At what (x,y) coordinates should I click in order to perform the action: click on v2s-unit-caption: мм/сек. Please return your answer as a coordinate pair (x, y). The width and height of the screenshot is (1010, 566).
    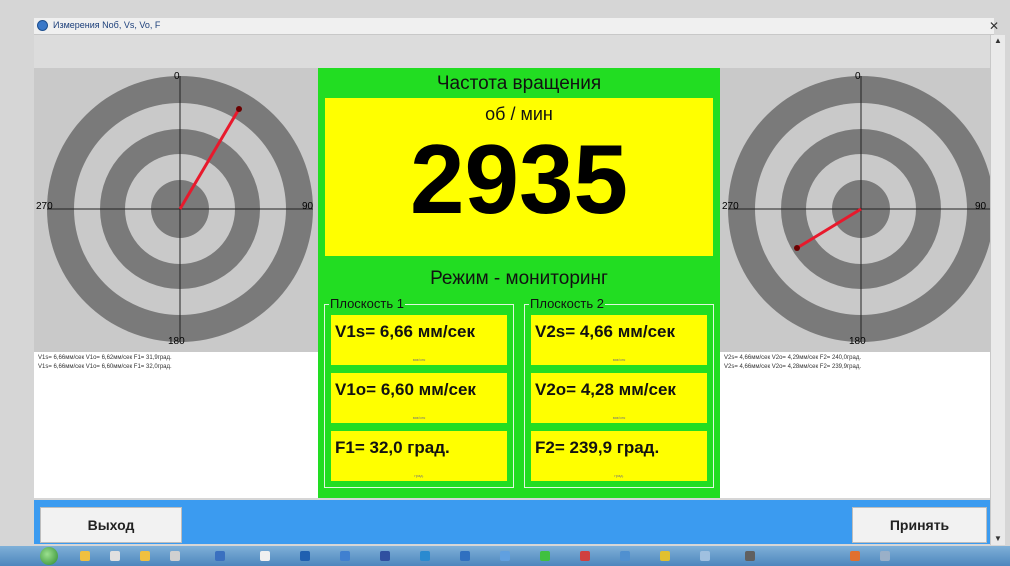
    Looking at the image, I should click on (619, 359).